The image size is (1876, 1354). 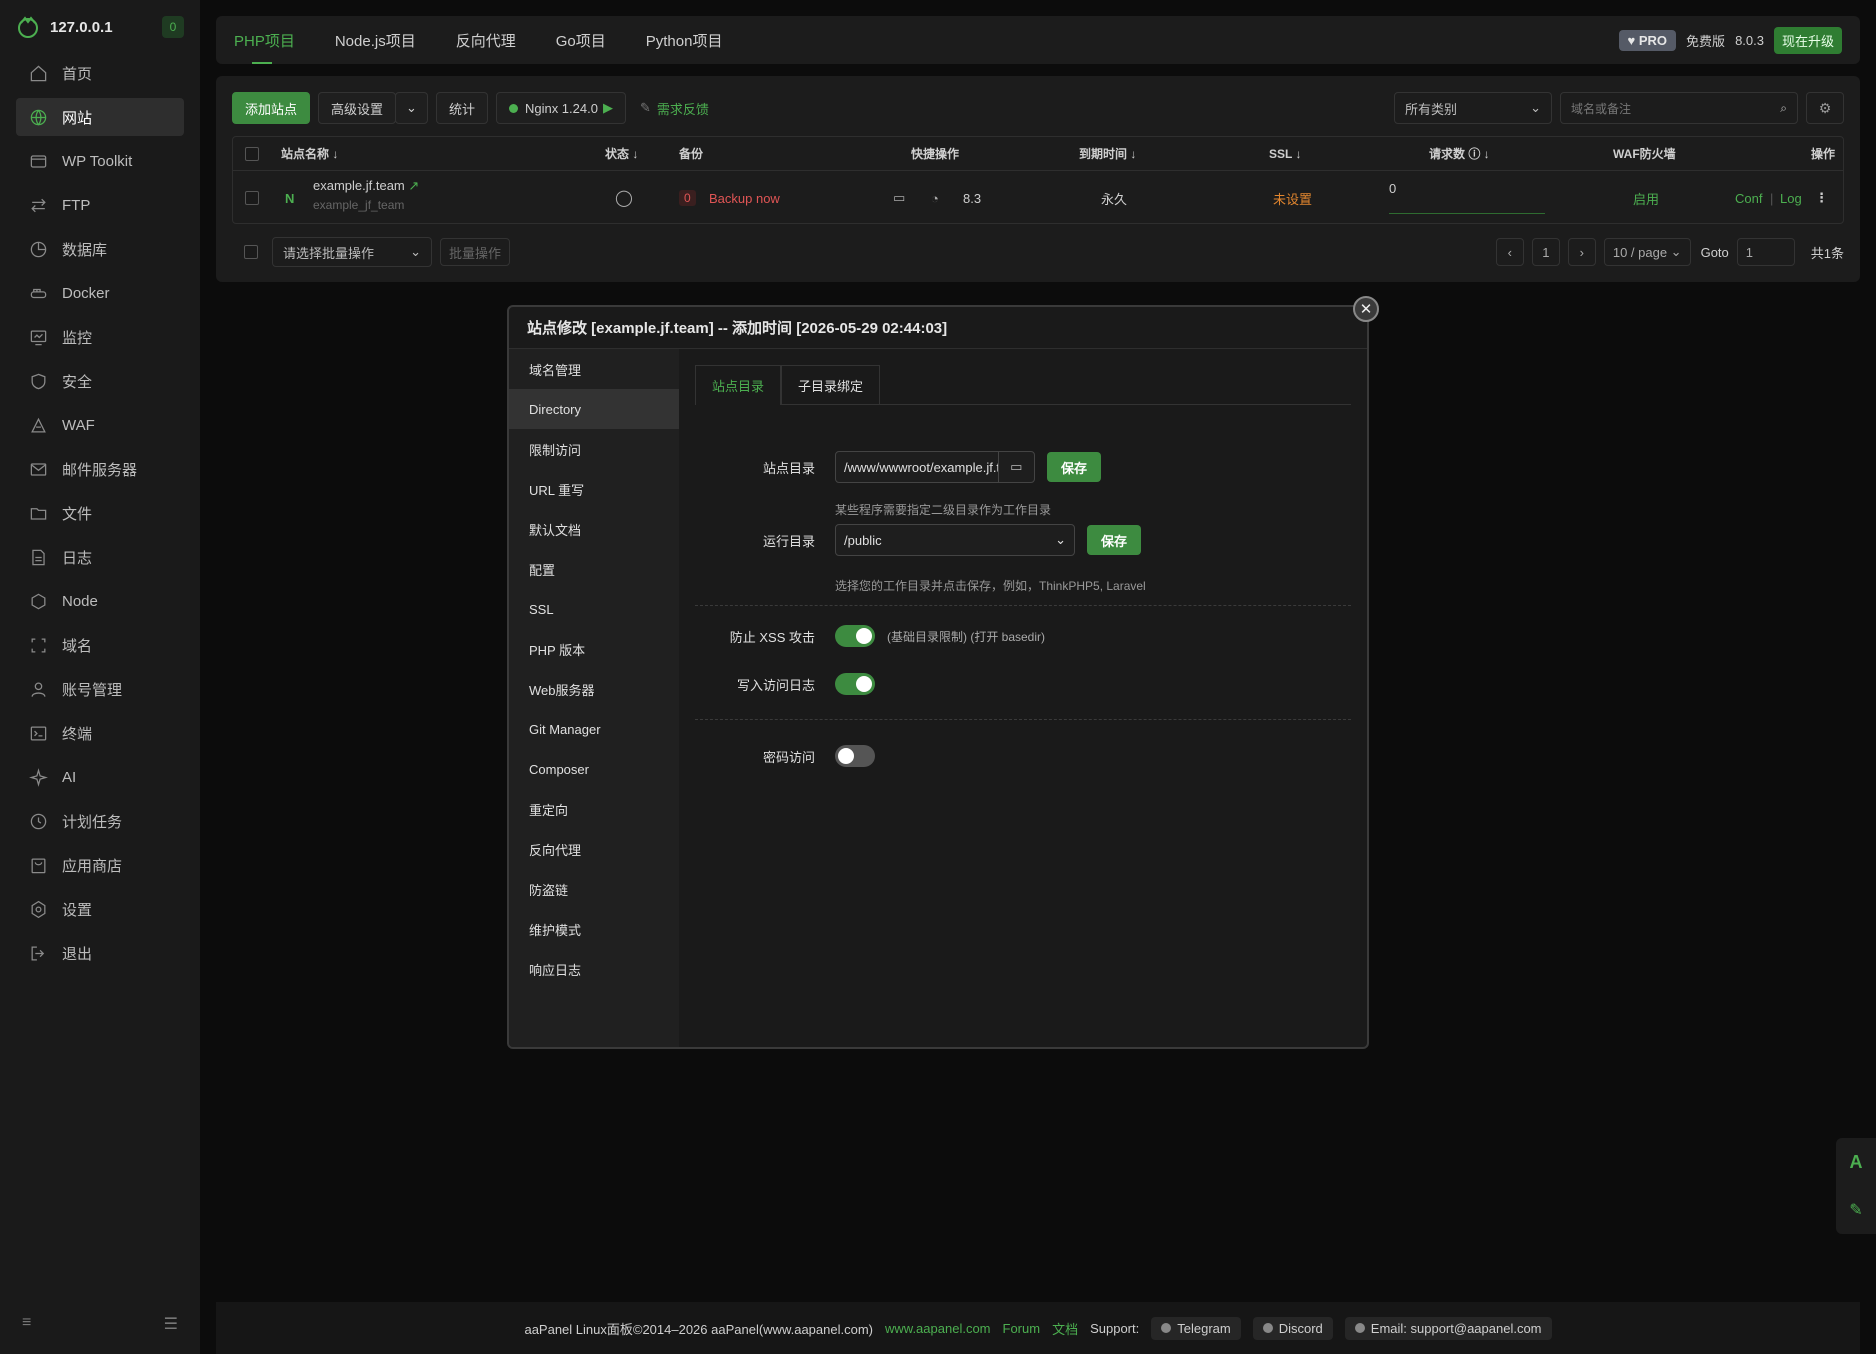 I want to click on xss-toggle, so click(x=855, y=636).